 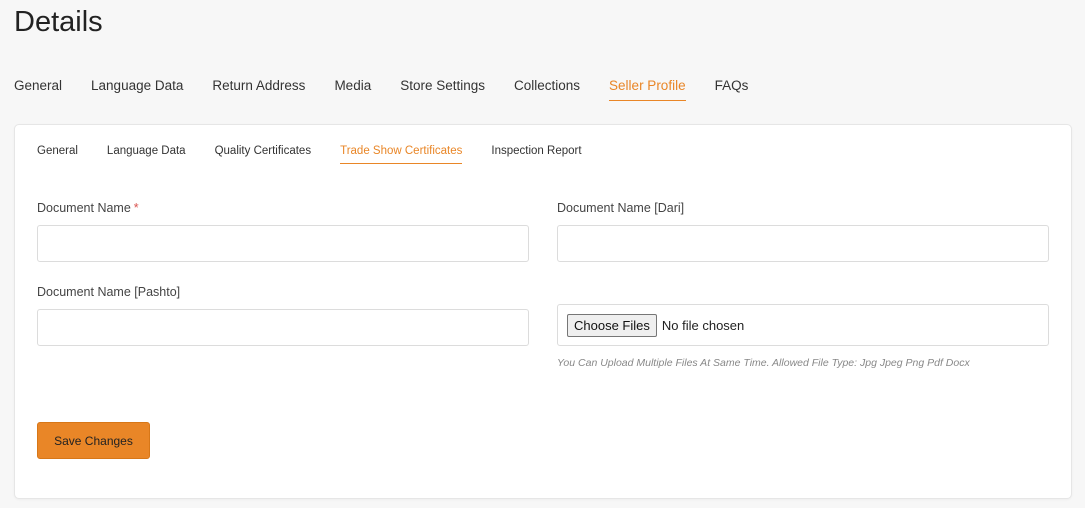 I want to click on subtab-trade-show-certificates: Trade Show Certificates, so click(x=401, y=154).